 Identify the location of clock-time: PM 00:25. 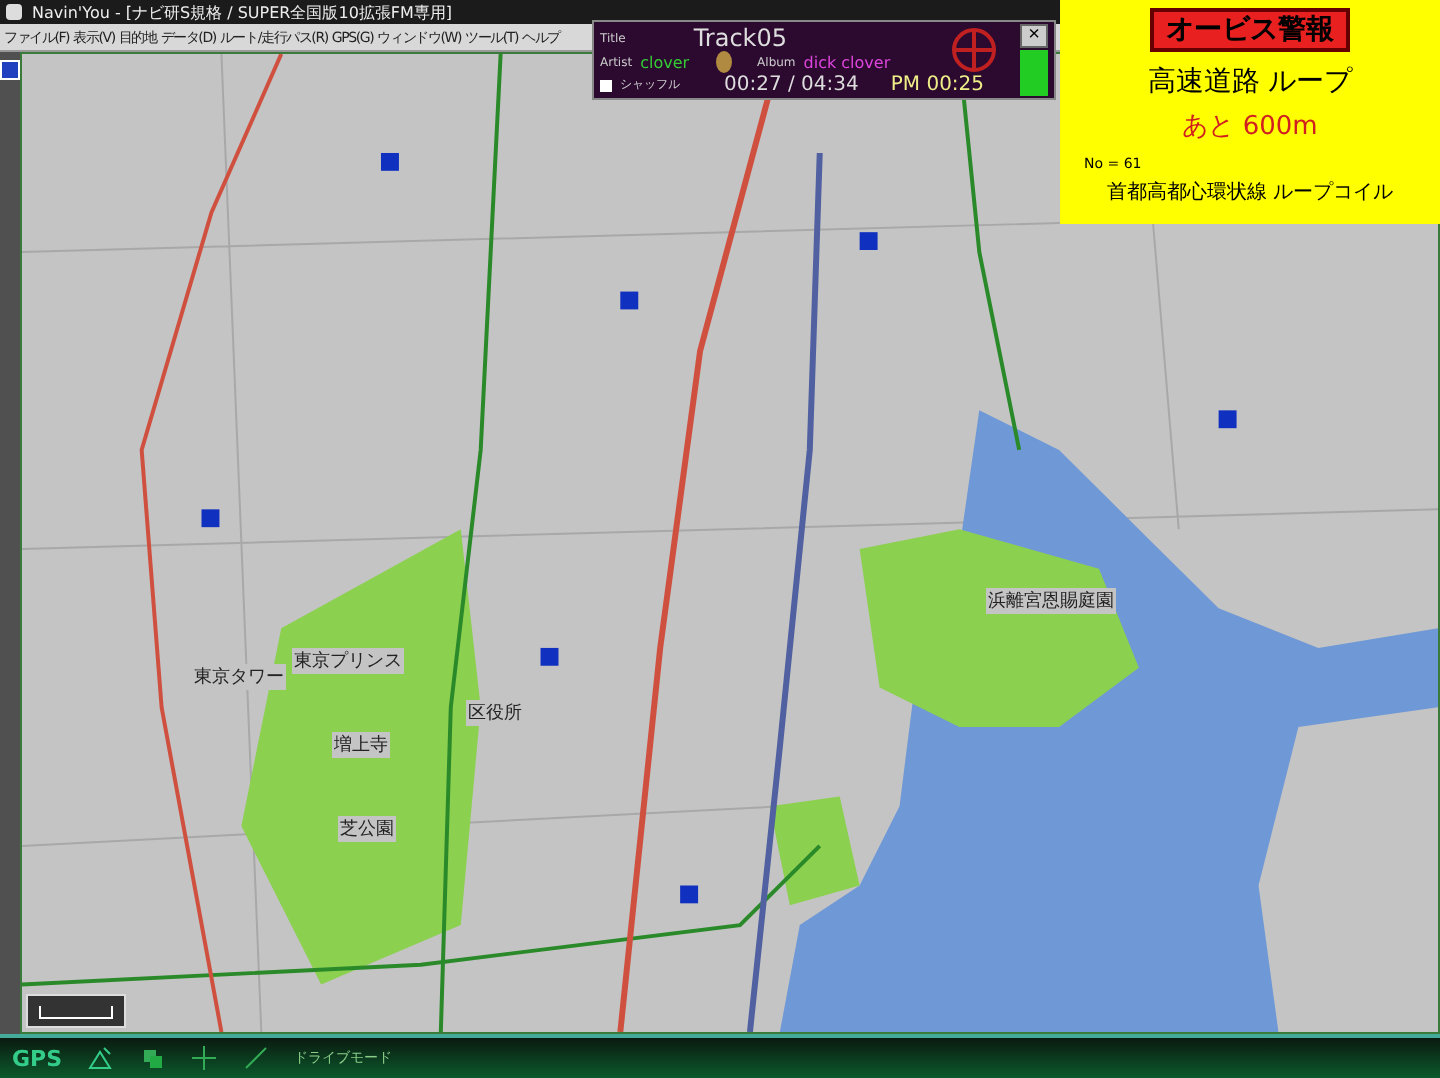
(937, 85).